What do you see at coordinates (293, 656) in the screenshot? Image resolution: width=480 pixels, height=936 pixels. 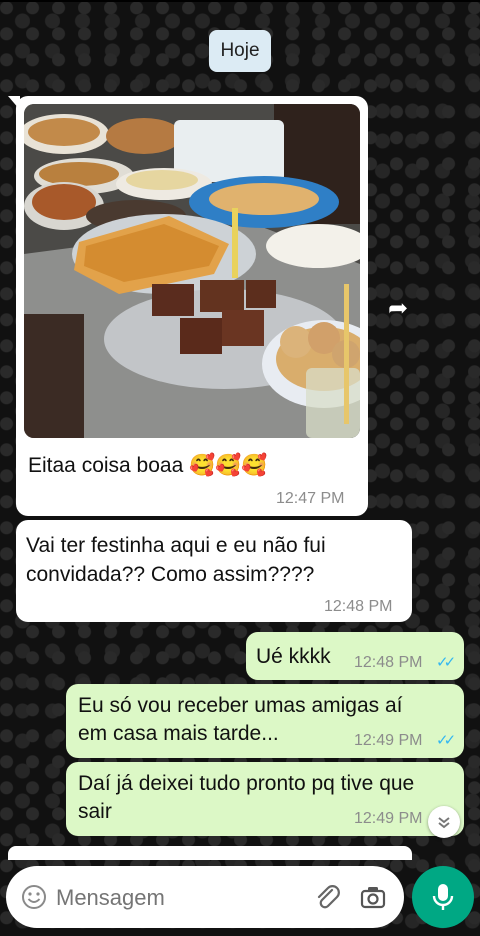 I see `message-text: Ué kkkk` at bounding box center [293, 656].